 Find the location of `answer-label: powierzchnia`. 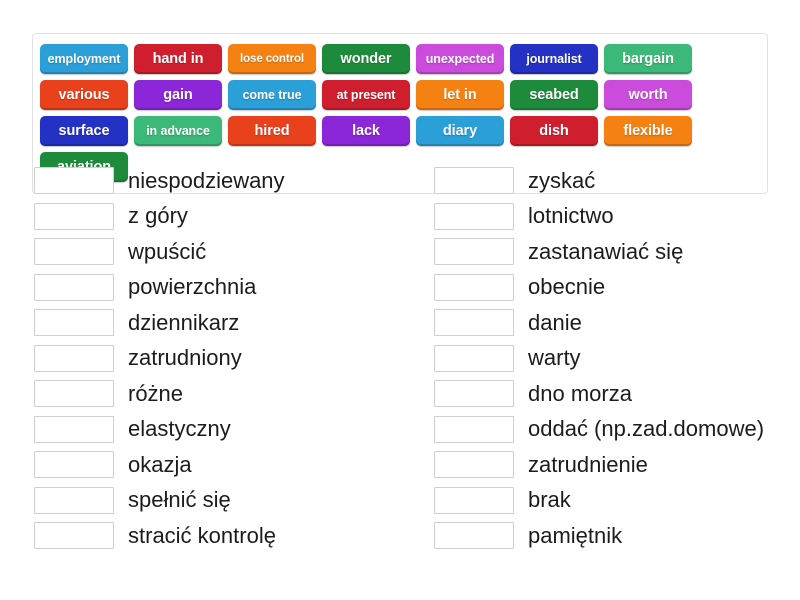

answer-label: powierzchnia is located at coordinates (192, 287).